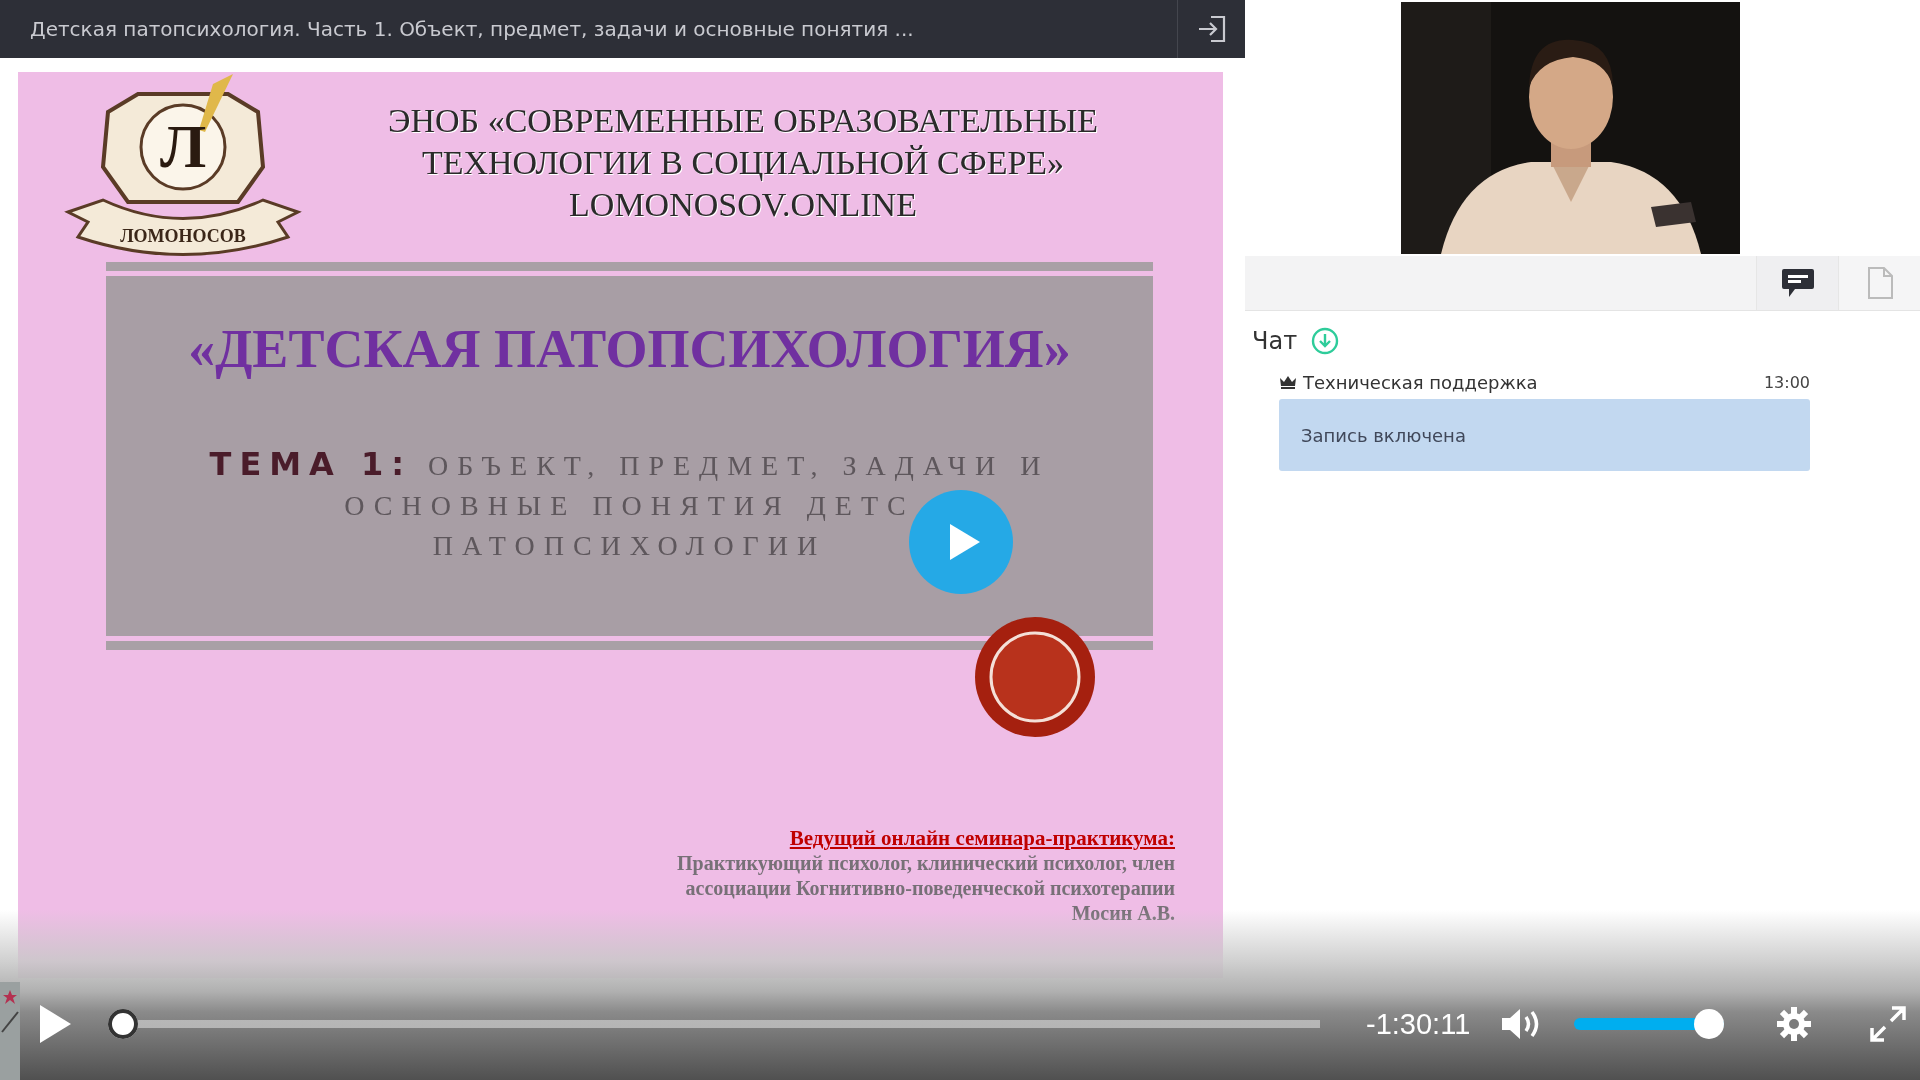 The height and width of the screenshot is (1080, 1920). I want to click on presenter-text: Мосин А.В., so click(1123, 913).